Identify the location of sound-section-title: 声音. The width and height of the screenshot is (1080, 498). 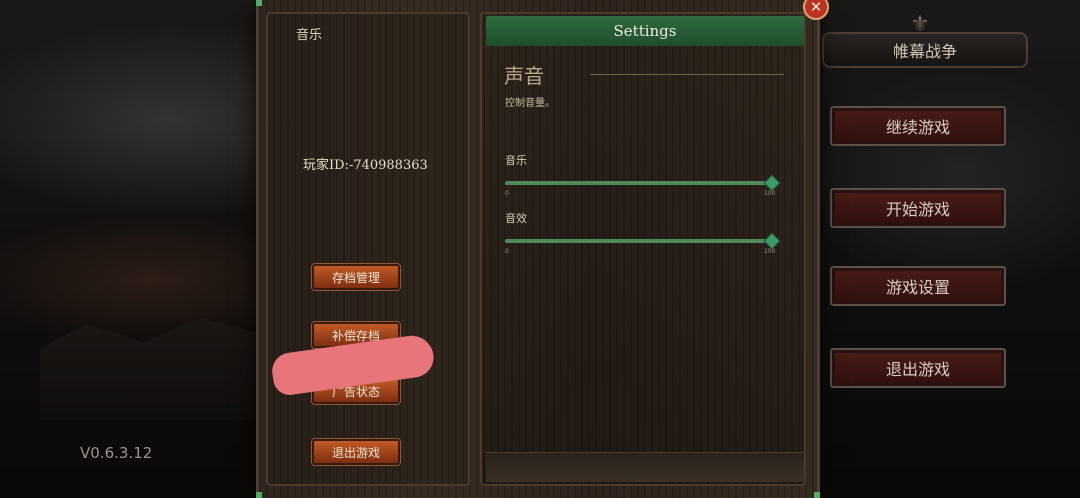
(524, 76).